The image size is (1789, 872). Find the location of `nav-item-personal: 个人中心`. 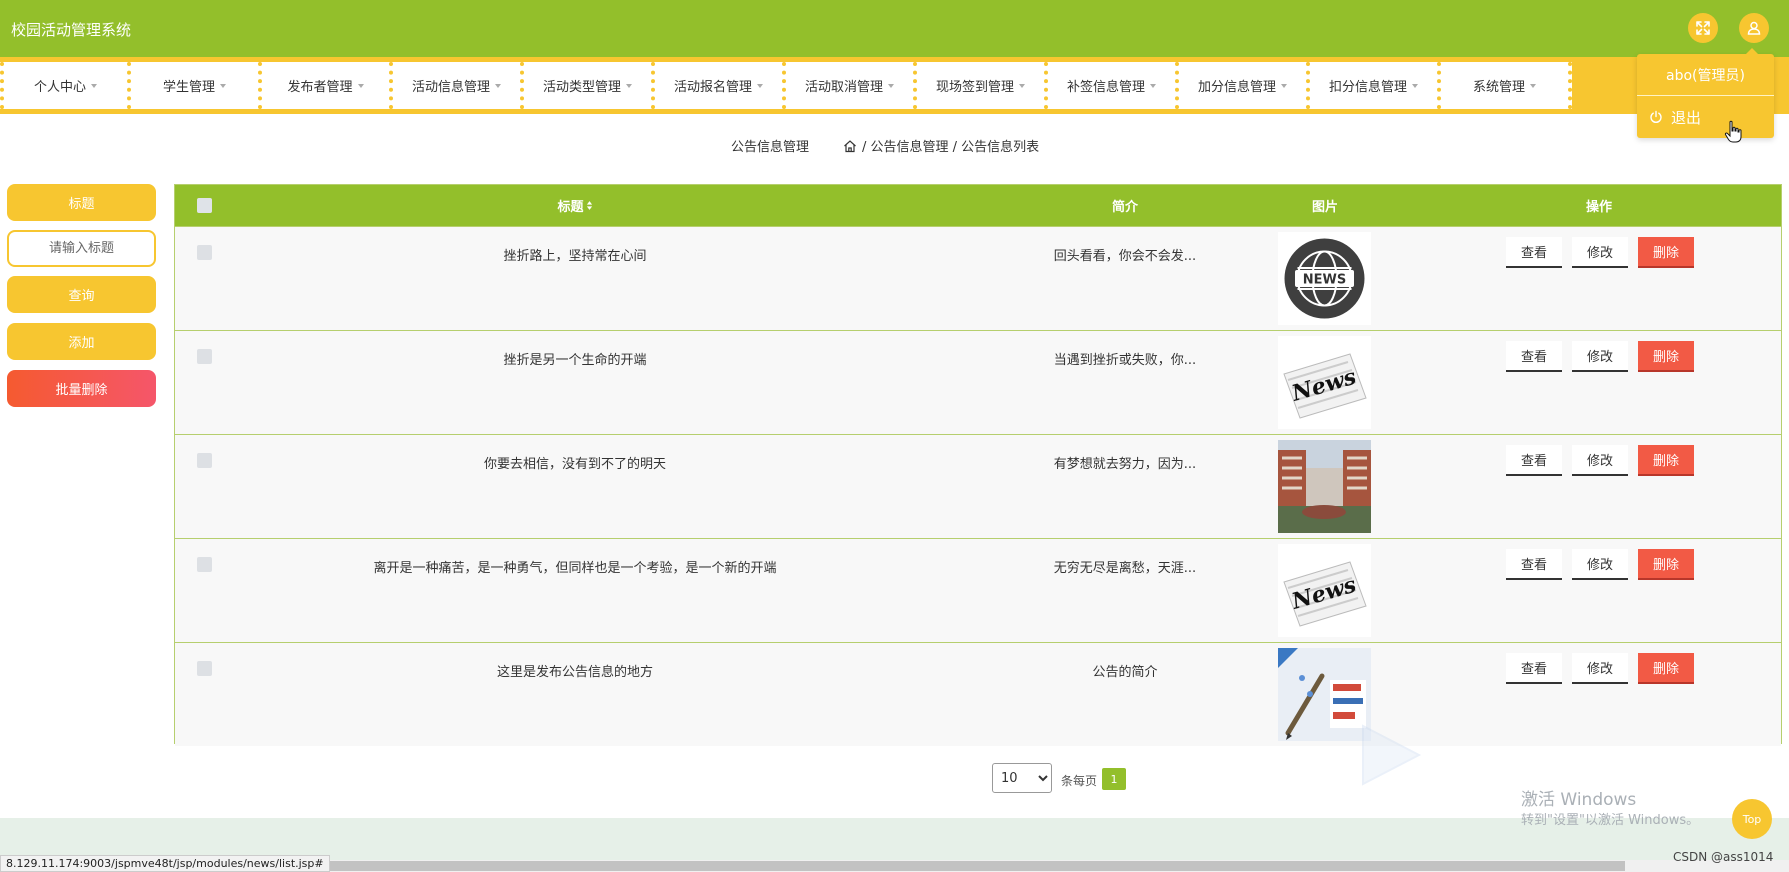

nav-item-personal: 个人中心 is located at coordinates (65, 85).